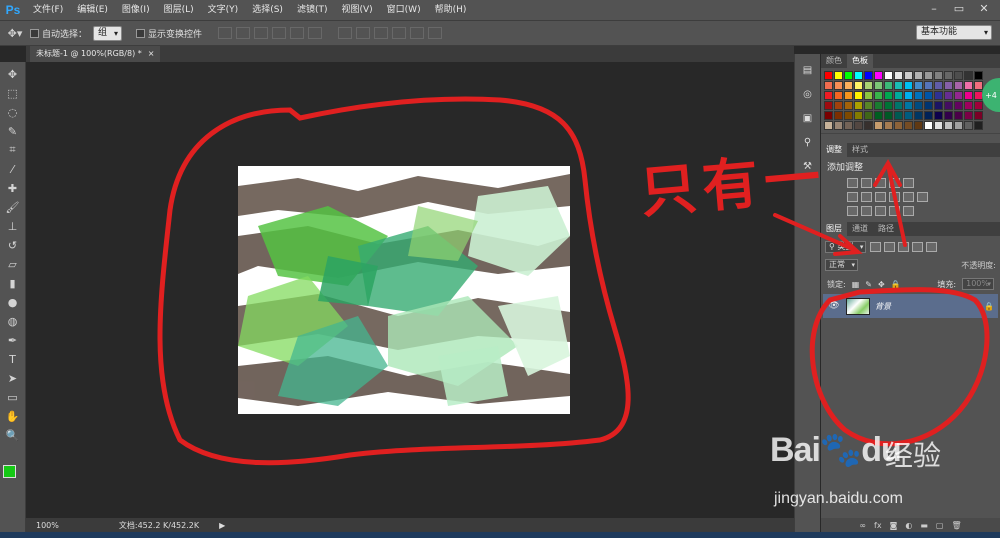 The height and width of the screenshot is (538, 1000). Describe the element at coordinates (808, 118) in the screenshot. I see `info-panel-icon: ▣` at that location.